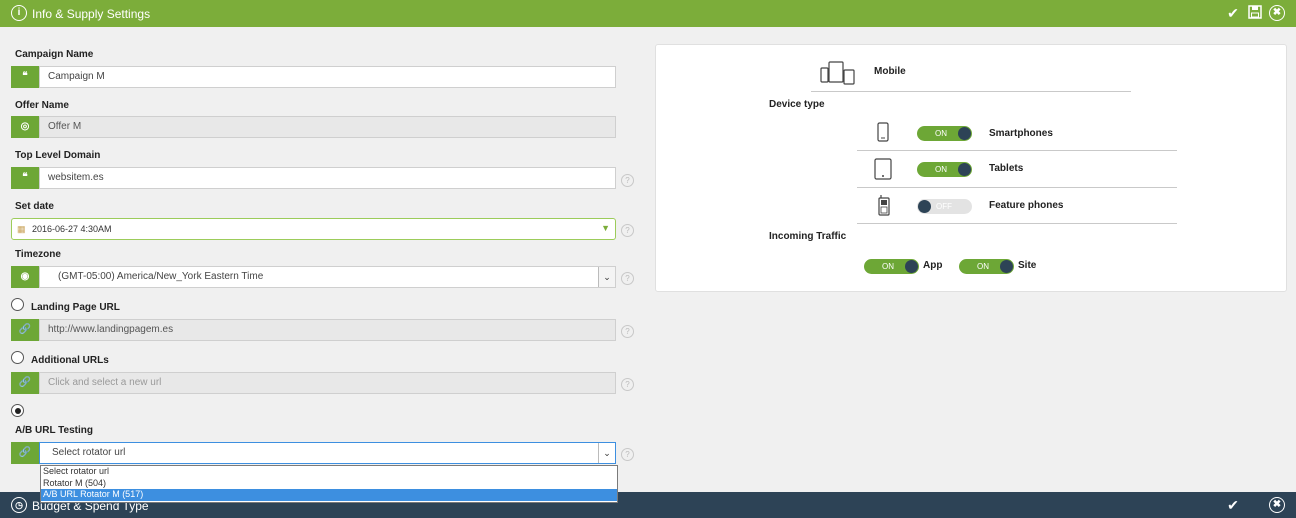 The height and width of the screenshot is (518, 1296). What do you see at coordinates (17, 410) in the screenshot?
I see `ab-testing-radio` at bounding box center [17, 410].